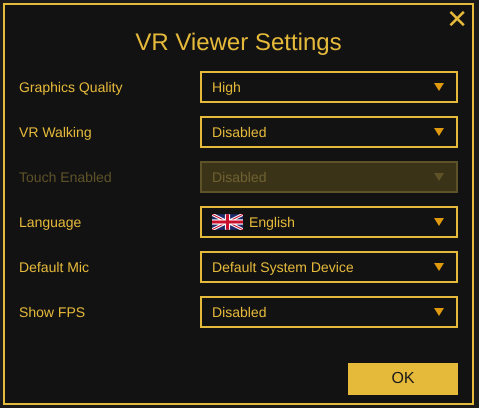 Image resolution: width=479 pixels, height=408 pixels. What do you see at coordinates (65, 177) in the screenshot?
I see `setting-label: Touch Enabled` at bounding box center [65, 177].